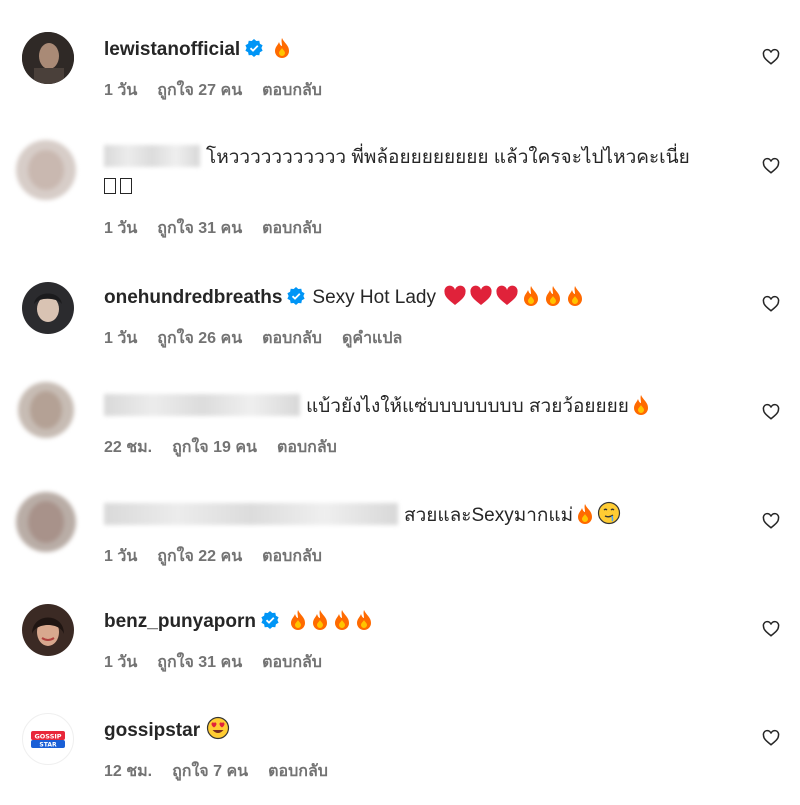 The height and width of the screenshot is (805, 800). Describe the element at coordinates (210, 771) in the screenshot. I see `likes-count: ถูกใจ 7 คน` at that location.